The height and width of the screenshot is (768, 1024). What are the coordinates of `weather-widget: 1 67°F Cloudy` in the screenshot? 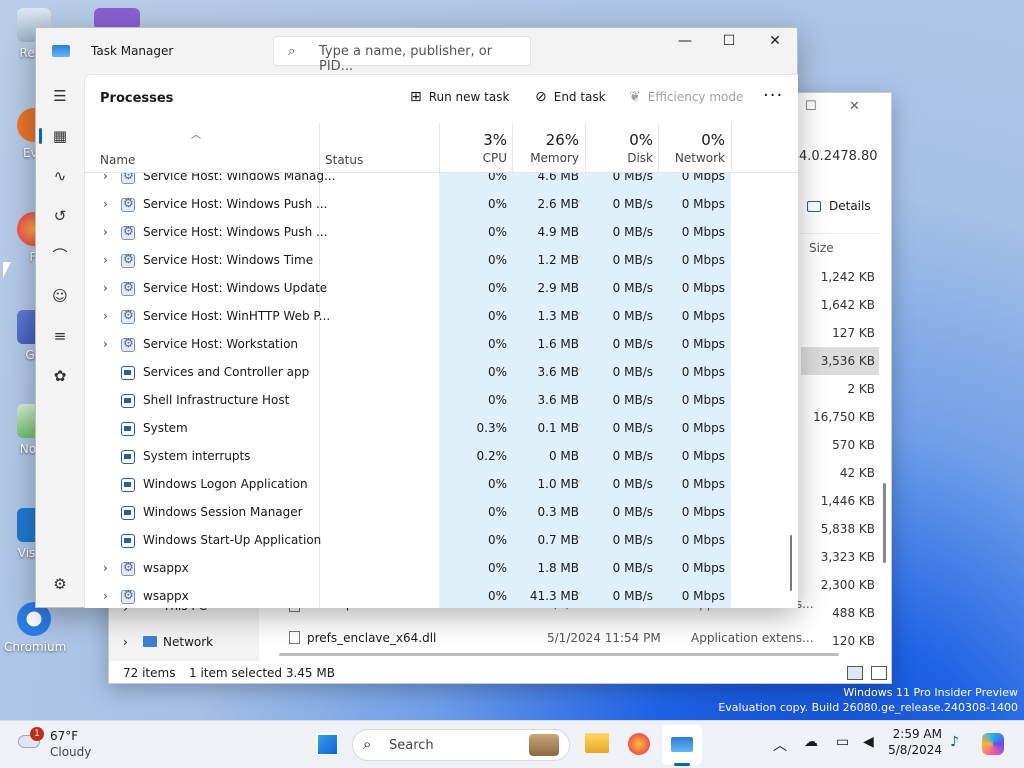 It's located at (66, 745).